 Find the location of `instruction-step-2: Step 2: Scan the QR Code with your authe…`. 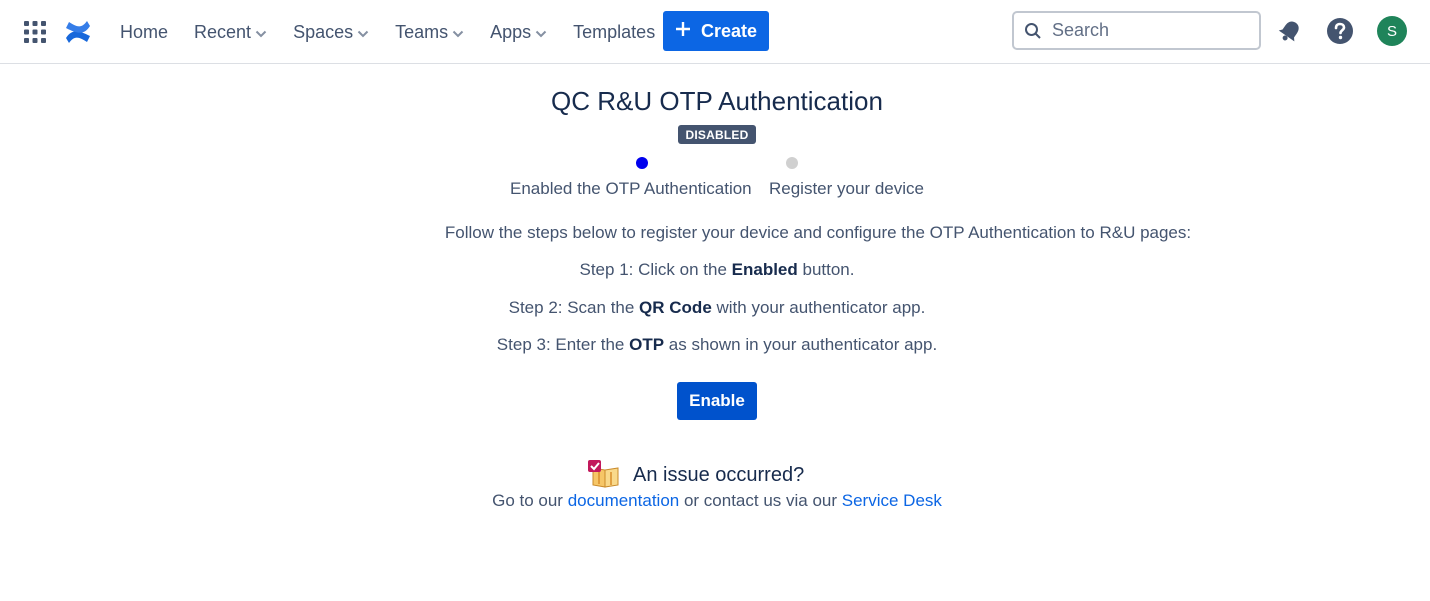

instruction-step-2: Step 2: Scan the QR Code with your authe… is located at coordinates (715, 308).